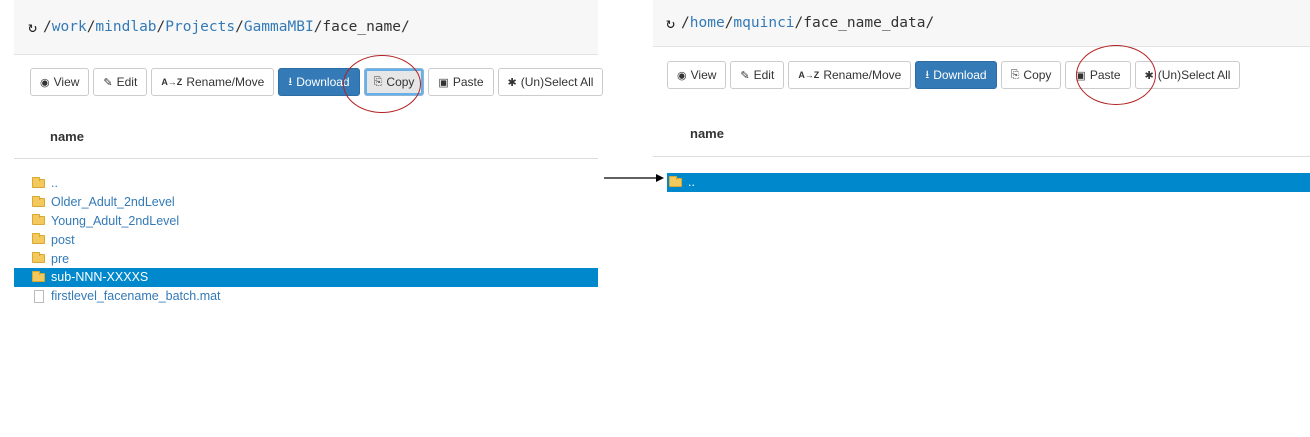  Describe the element at coordinates (361, 27) in the screenshot. I see `path-current: face_name` at that location.